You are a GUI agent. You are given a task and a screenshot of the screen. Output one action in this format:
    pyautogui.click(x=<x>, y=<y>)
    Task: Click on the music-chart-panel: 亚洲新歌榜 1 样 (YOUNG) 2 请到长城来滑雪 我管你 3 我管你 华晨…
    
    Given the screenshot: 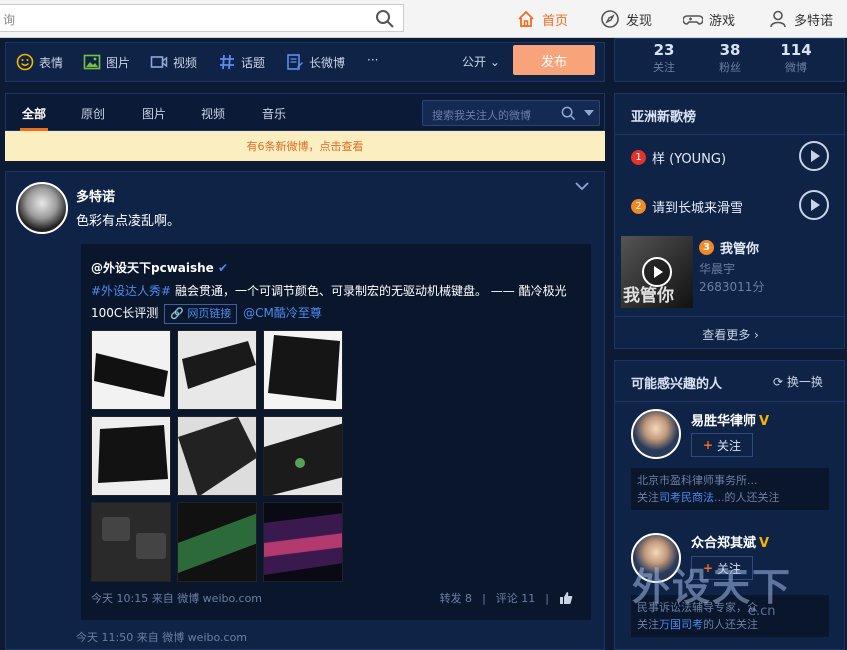 What is the action you would take?
    pyautogui.click(x=730, y=221)
    